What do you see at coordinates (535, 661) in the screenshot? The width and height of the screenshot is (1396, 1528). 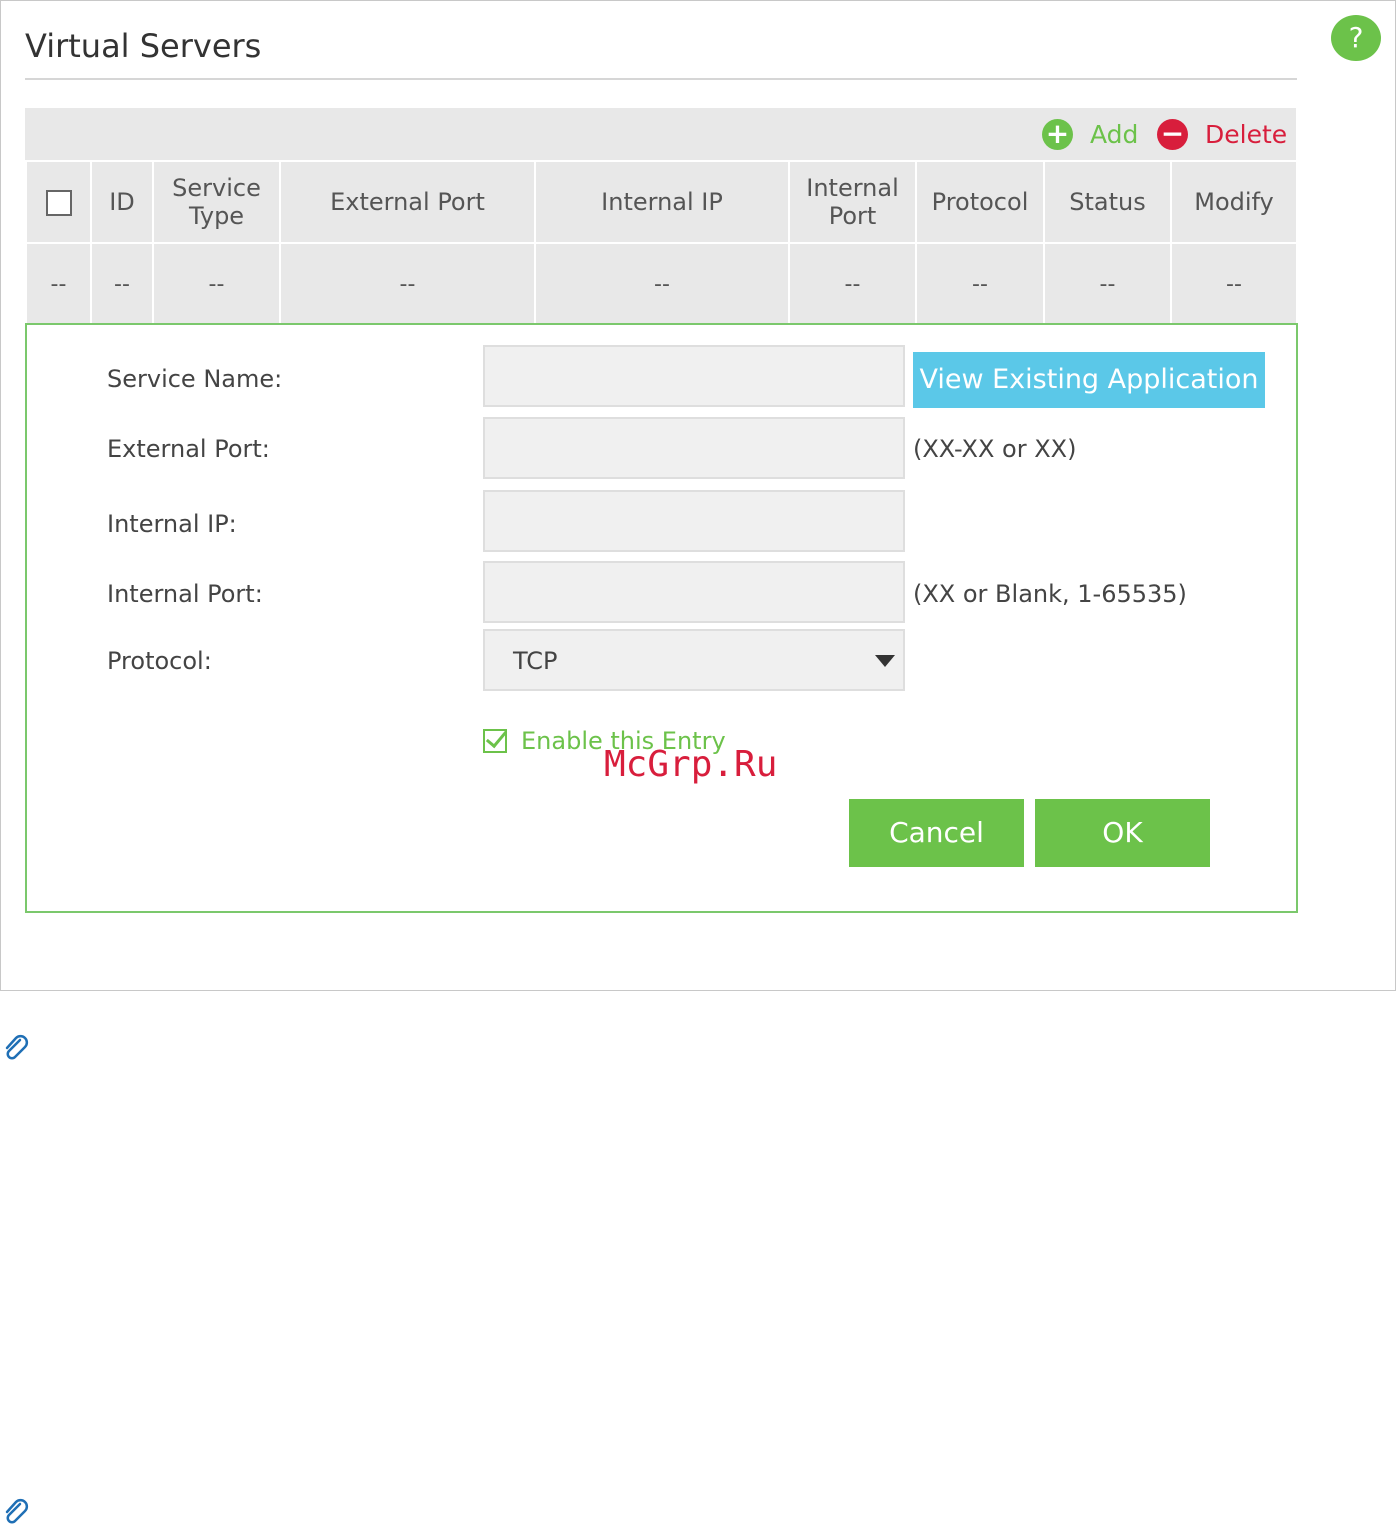 I see `protocol-selected-value: TCP` at bounding box center [535, 661].